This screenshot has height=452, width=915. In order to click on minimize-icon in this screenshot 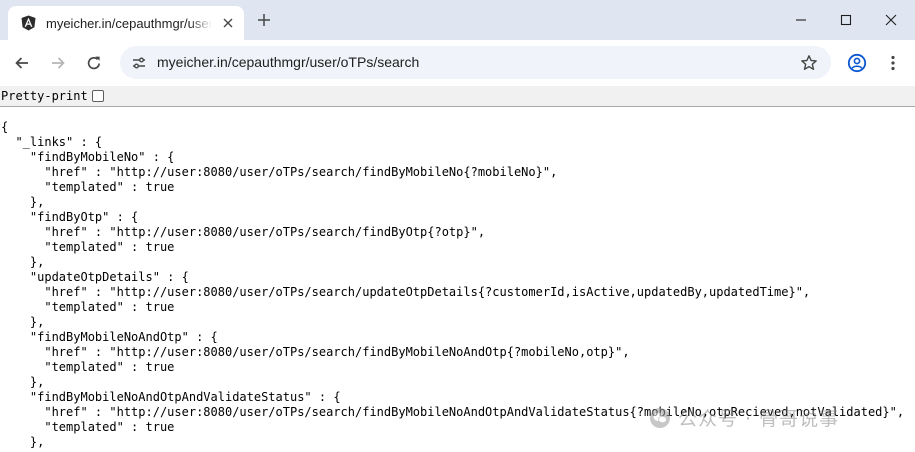, I will do `click(801, 20)`.